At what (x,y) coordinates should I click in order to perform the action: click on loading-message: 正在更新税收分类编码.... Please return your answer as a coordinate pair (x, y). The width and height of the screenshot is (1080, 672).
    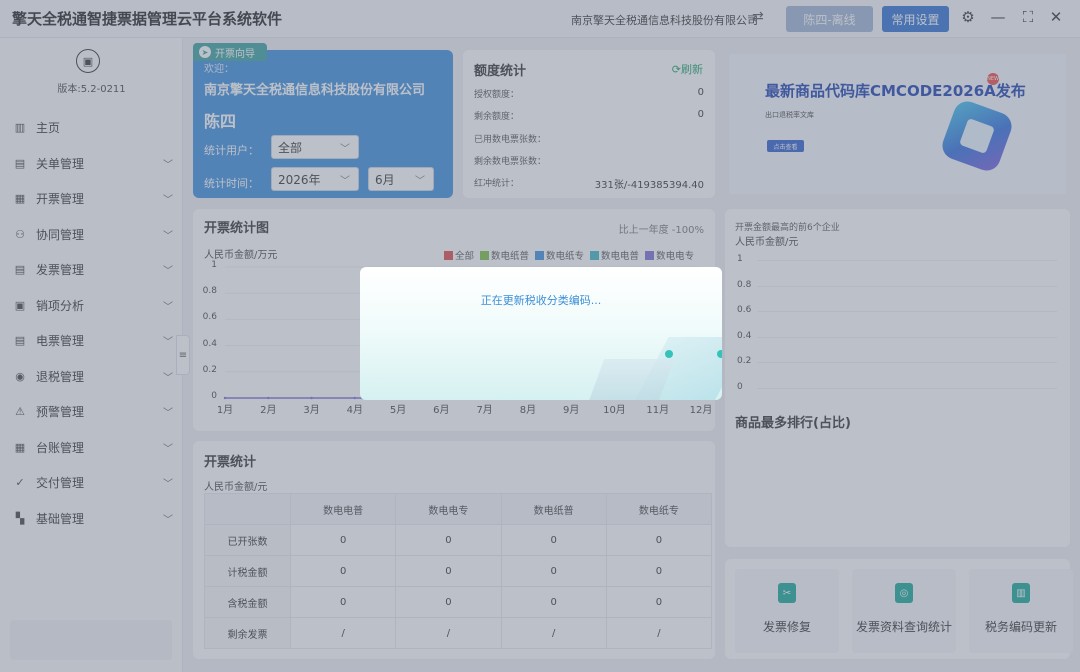
    Looking at the image, I should click on (541, 300).